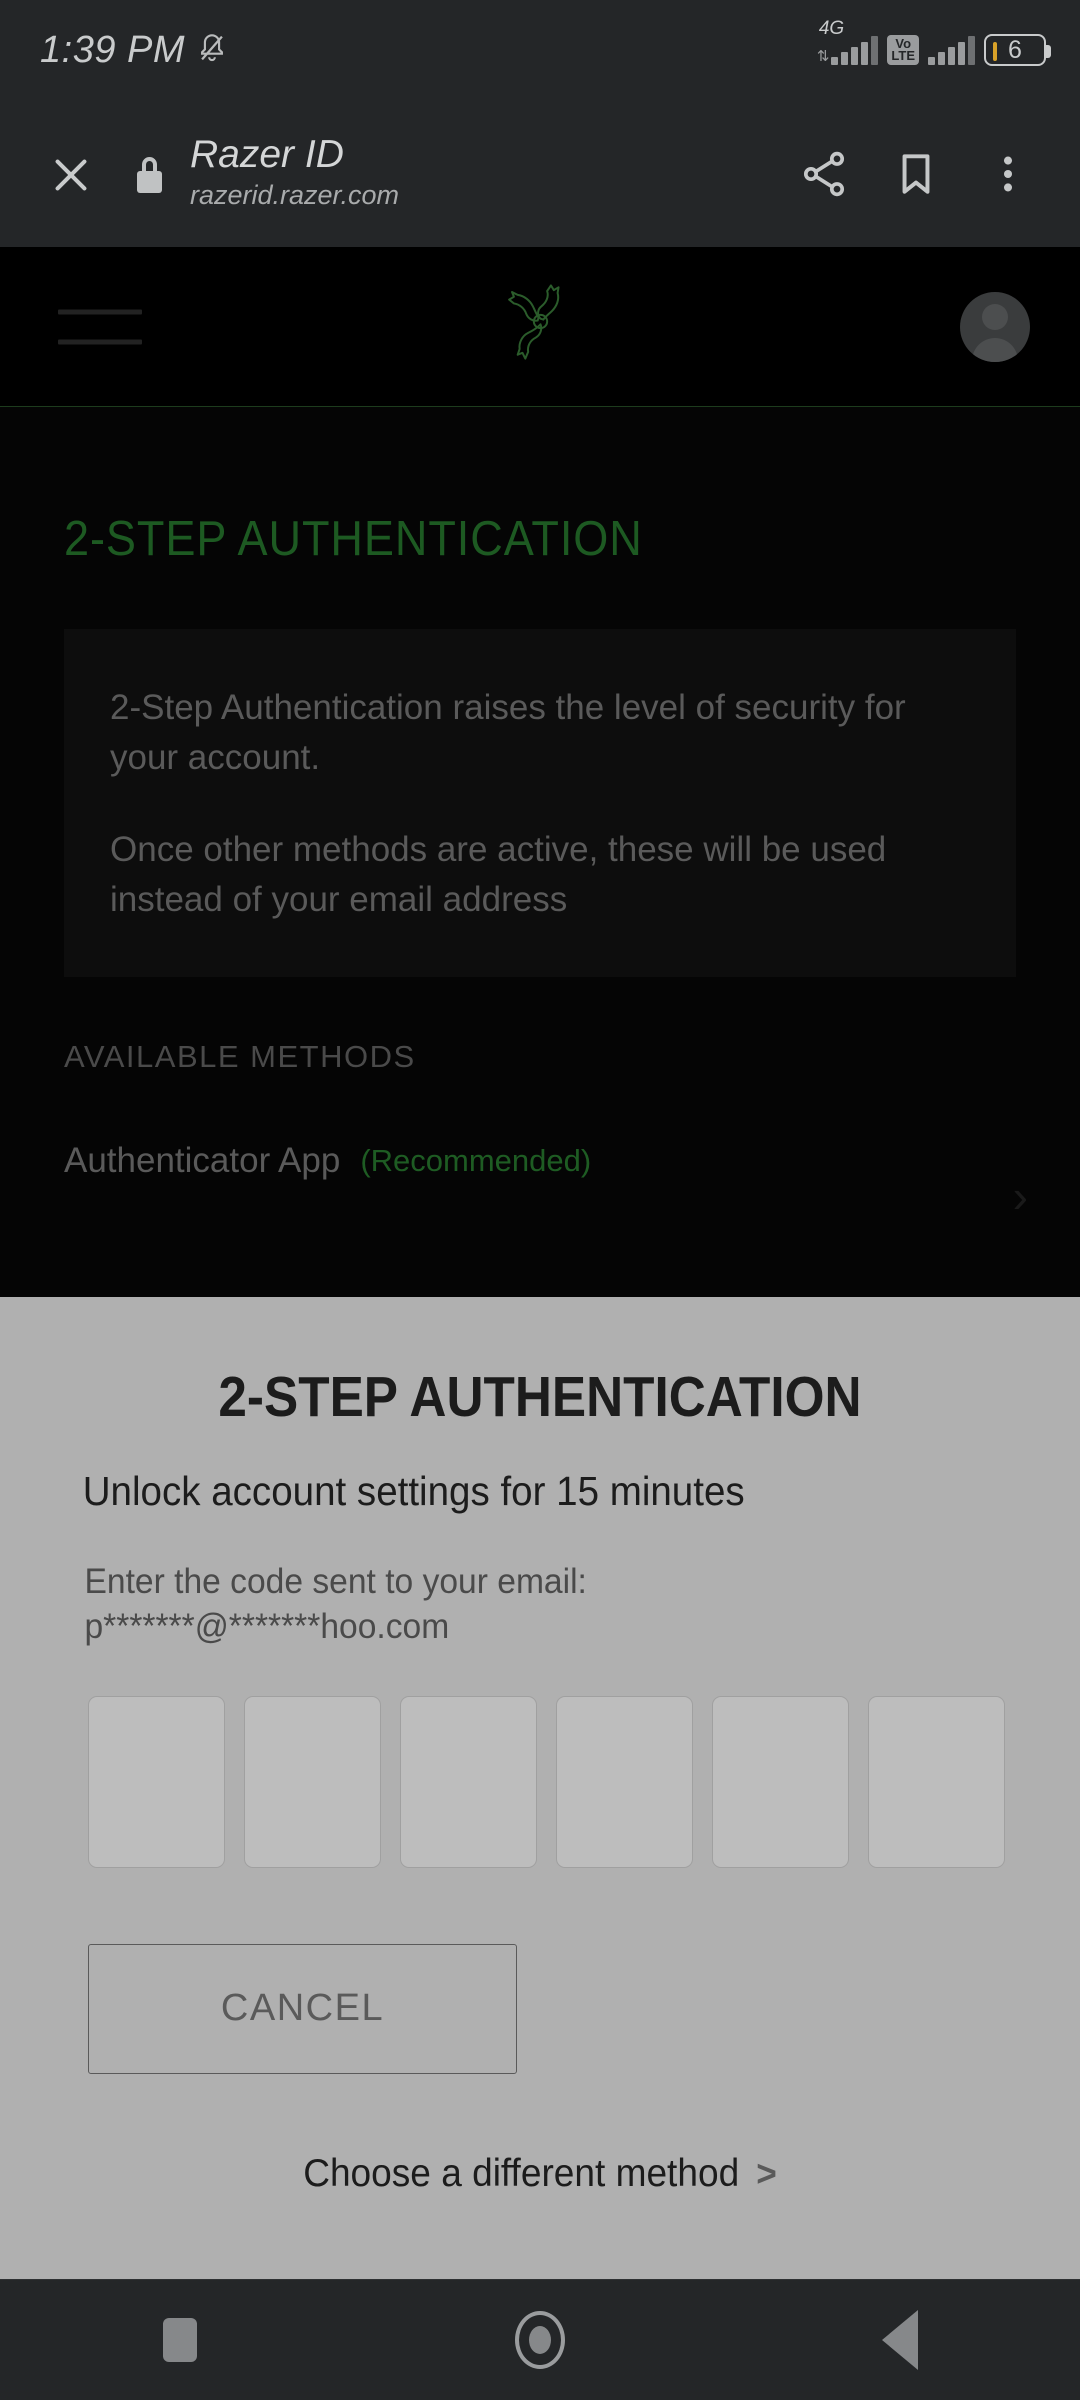  I want to click on cancel-button: CANCEL, so click(302, 2008).